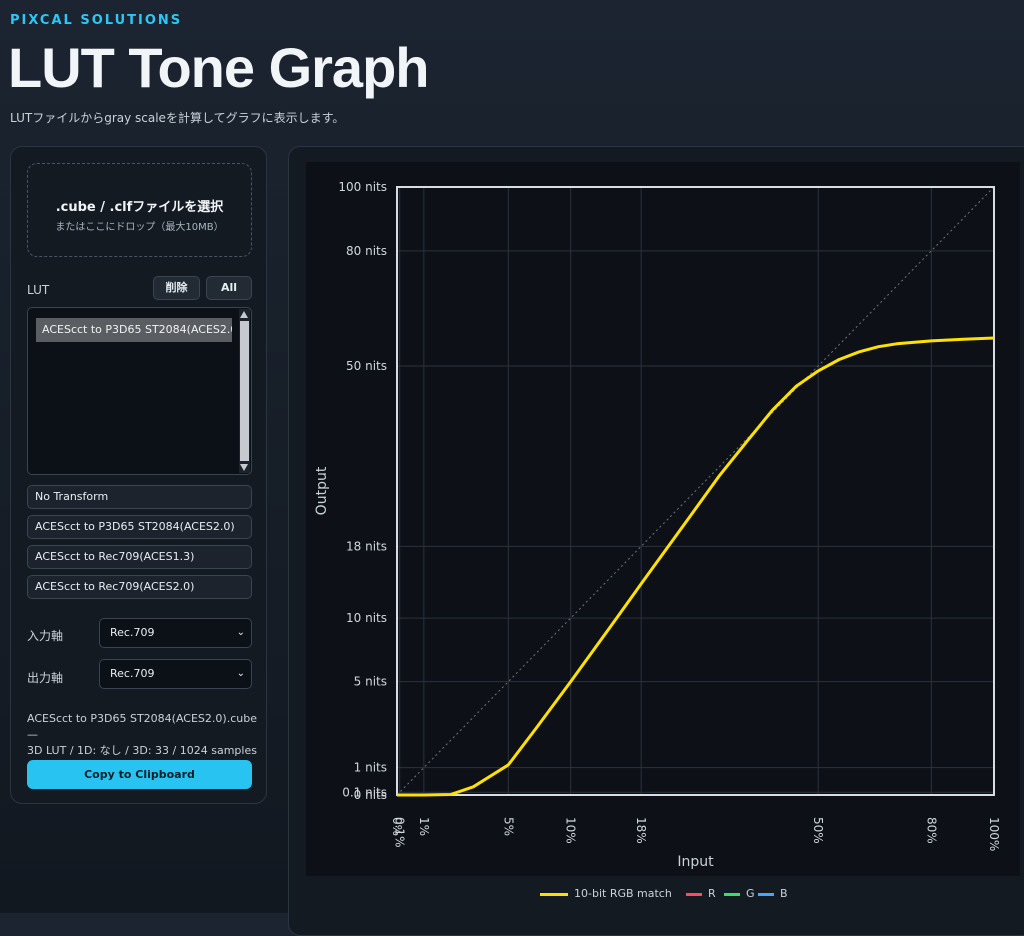 This screenshot has height=936, width=1024. I want to click on page-title: LUT Tone Graph, so click(218, 67).